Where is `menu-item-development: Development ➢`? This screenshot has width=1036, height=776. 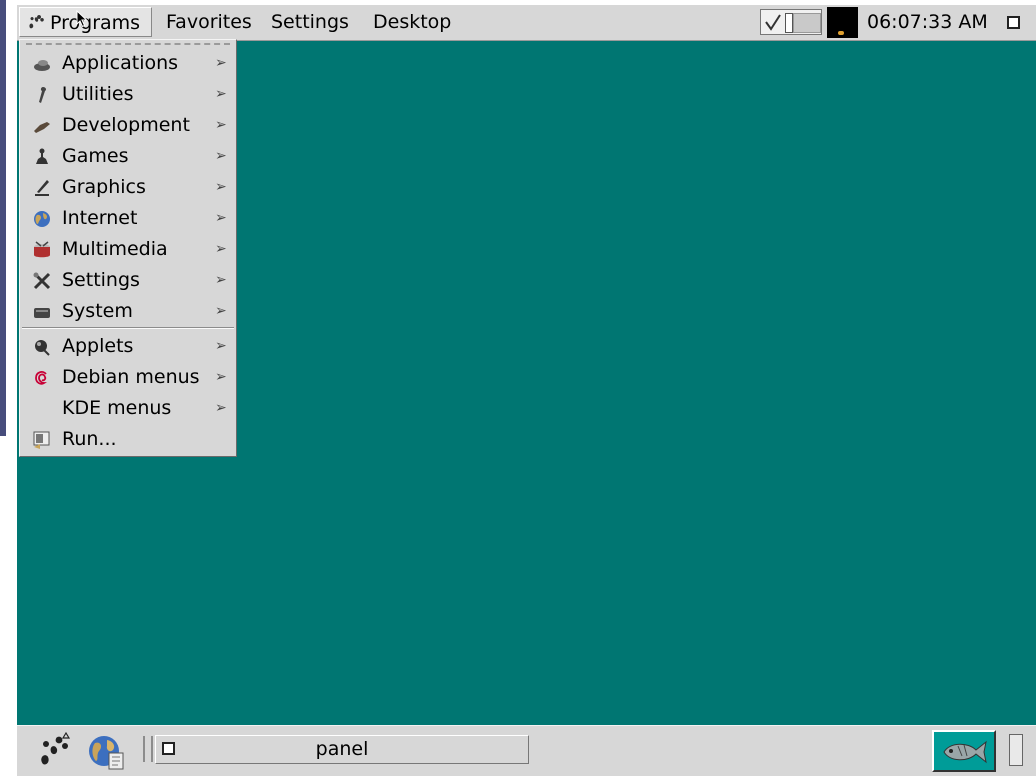 menu-item-development: Development ➢ is located at coordinates (128, 125).